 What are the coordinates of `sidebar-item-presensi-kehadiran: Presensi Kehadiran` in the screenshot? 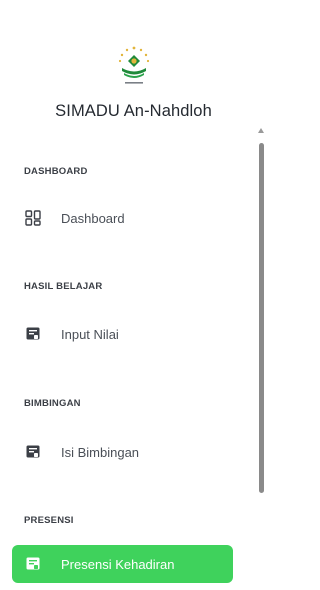 It's located at (122, 564).